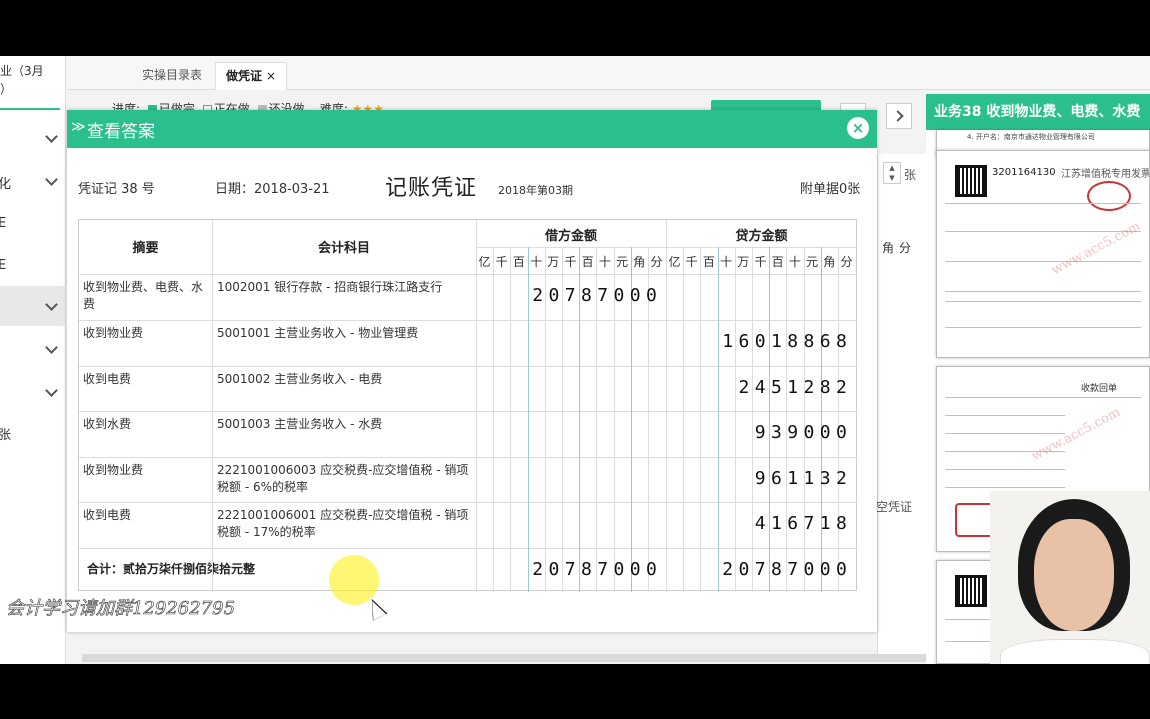  What do you see at coordinates (171, 569) in the screenshot?
I see `total-label: 合计：贰拾万柒仟捌佰柒拾元整` at bounding box center [171, 569].